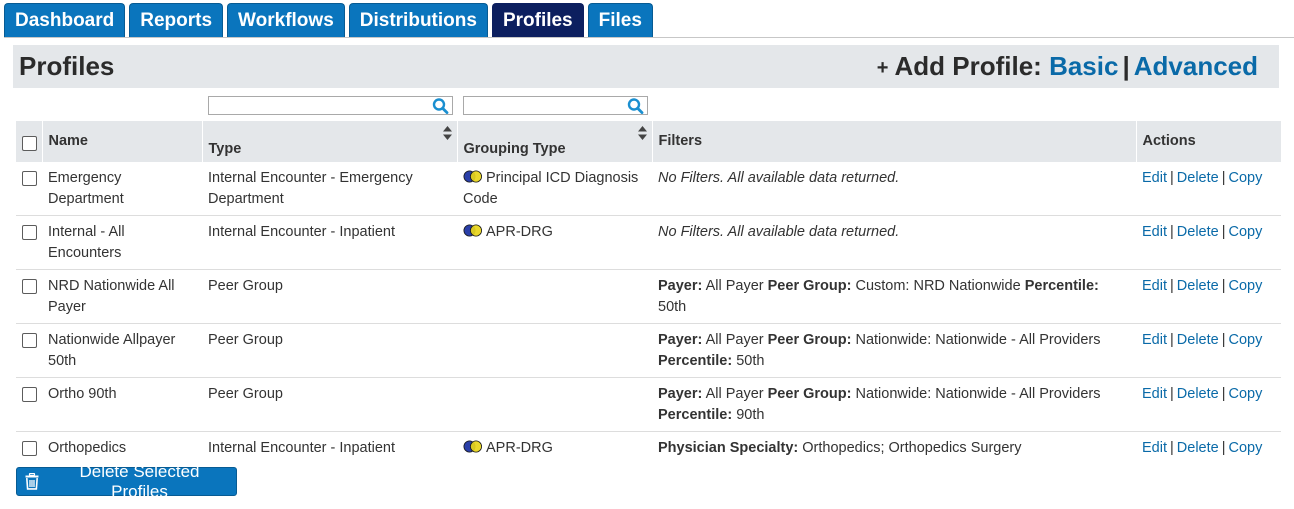  What do you see at coordinates (68, 141) in the screenshot?
I see `column-label: Name` at bounding box center [68, 141].